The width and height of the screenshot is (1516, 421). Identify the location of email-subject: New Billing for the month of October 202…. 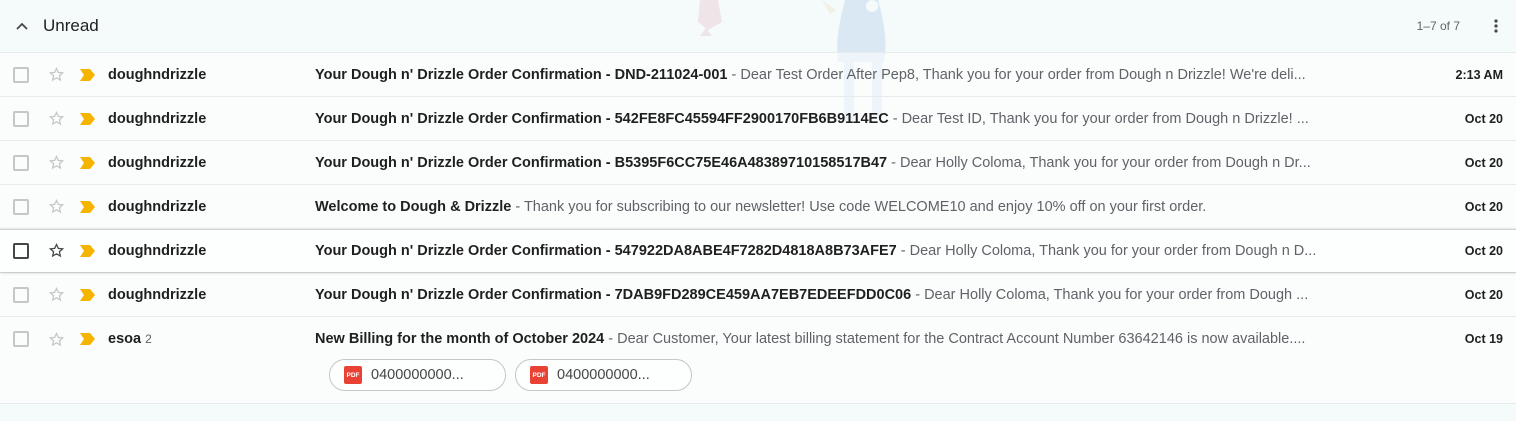
(460, 339).